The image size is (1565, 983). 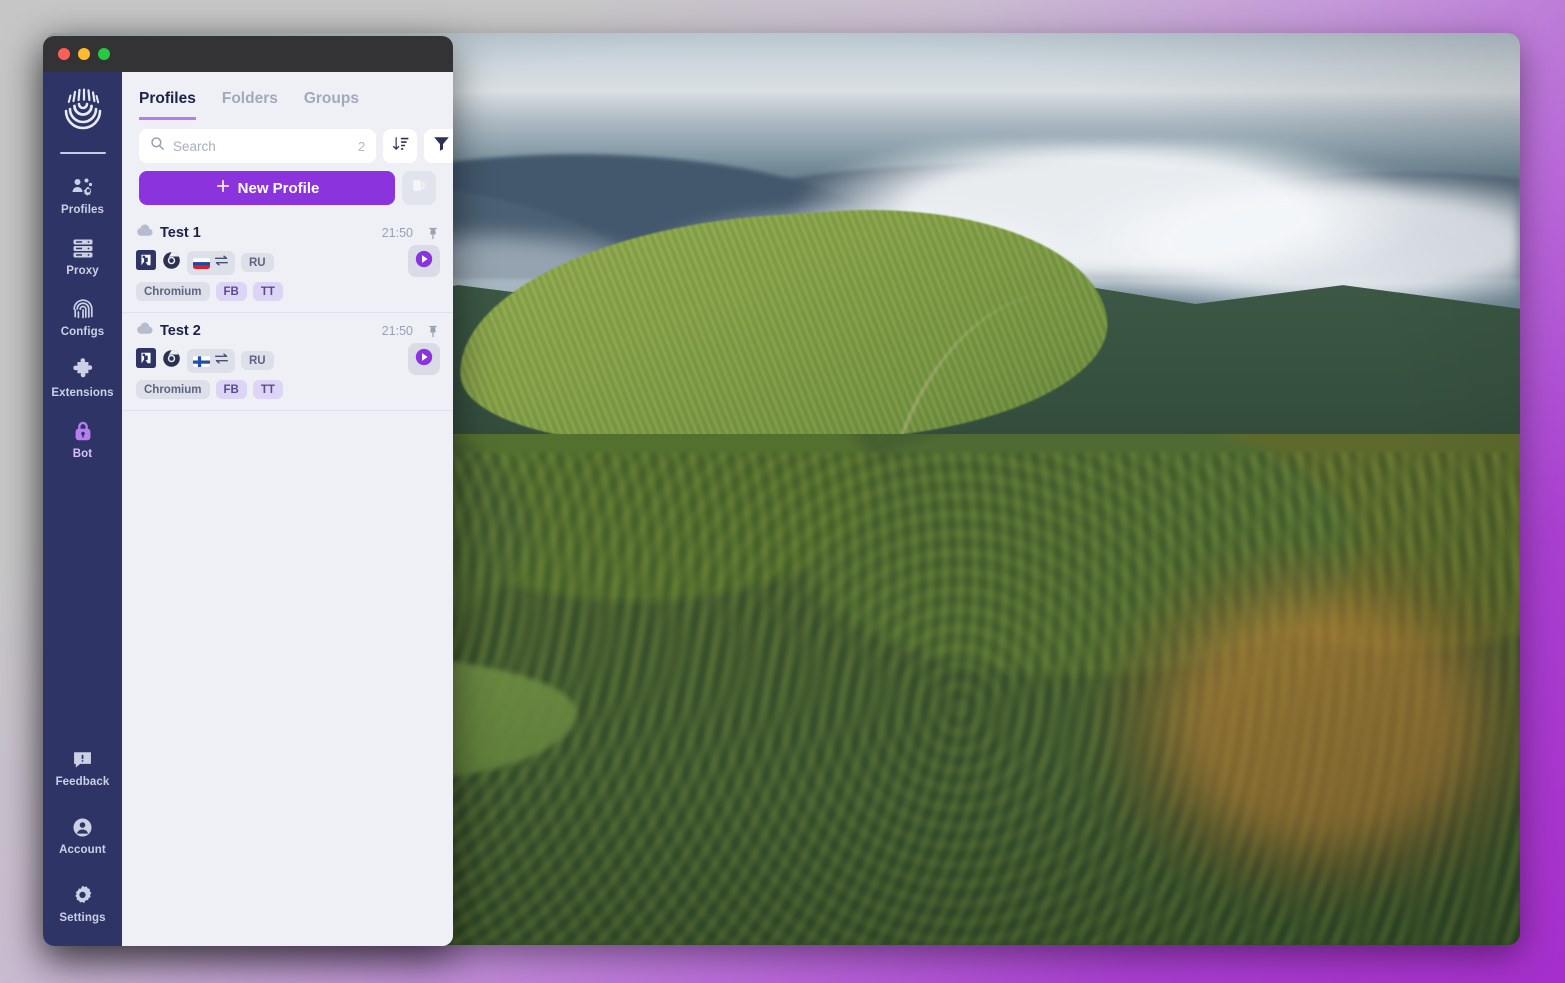 I want to click on profiles-icon, so click(x=83, y=187).